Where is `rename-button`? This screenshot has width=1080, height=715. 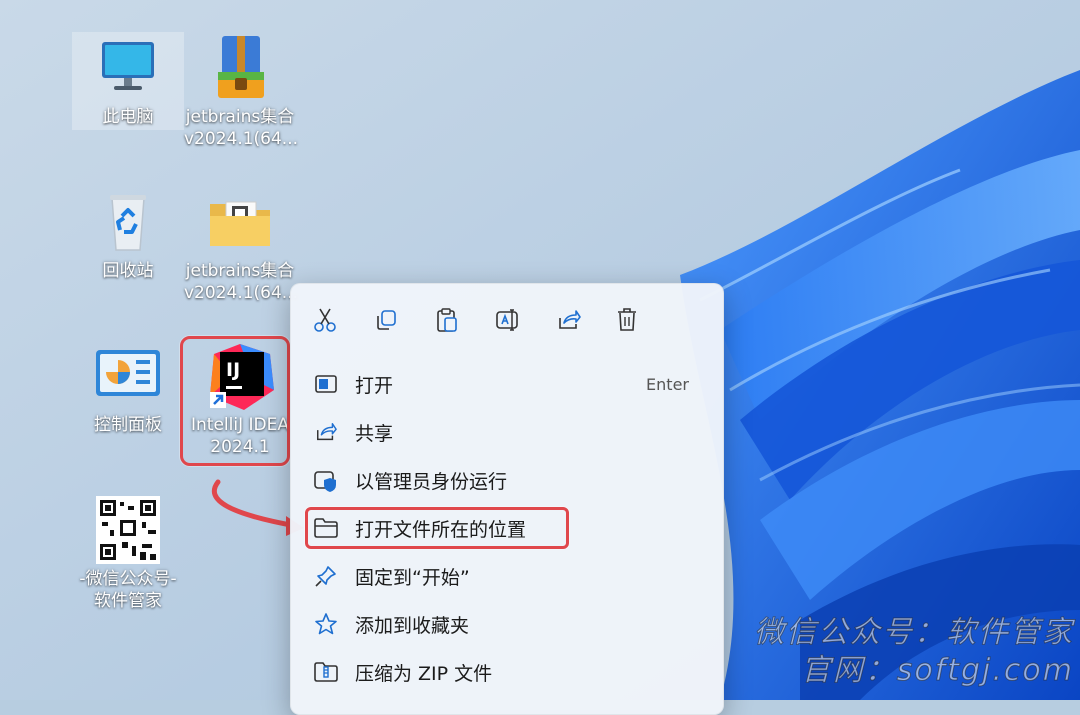 rename-button is located at coordinates (508, 320).